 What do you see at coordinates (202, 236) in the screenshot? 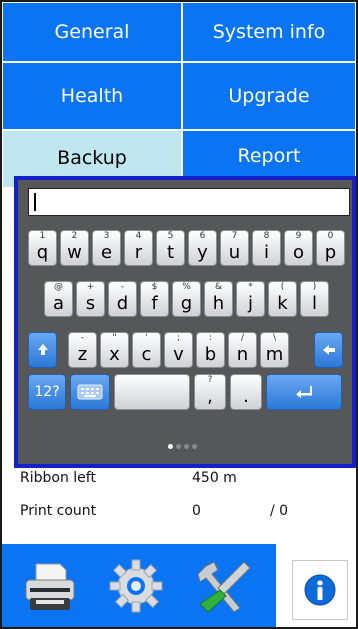
I see `key-y-symbol: 6` at bounding box center [202, 236].